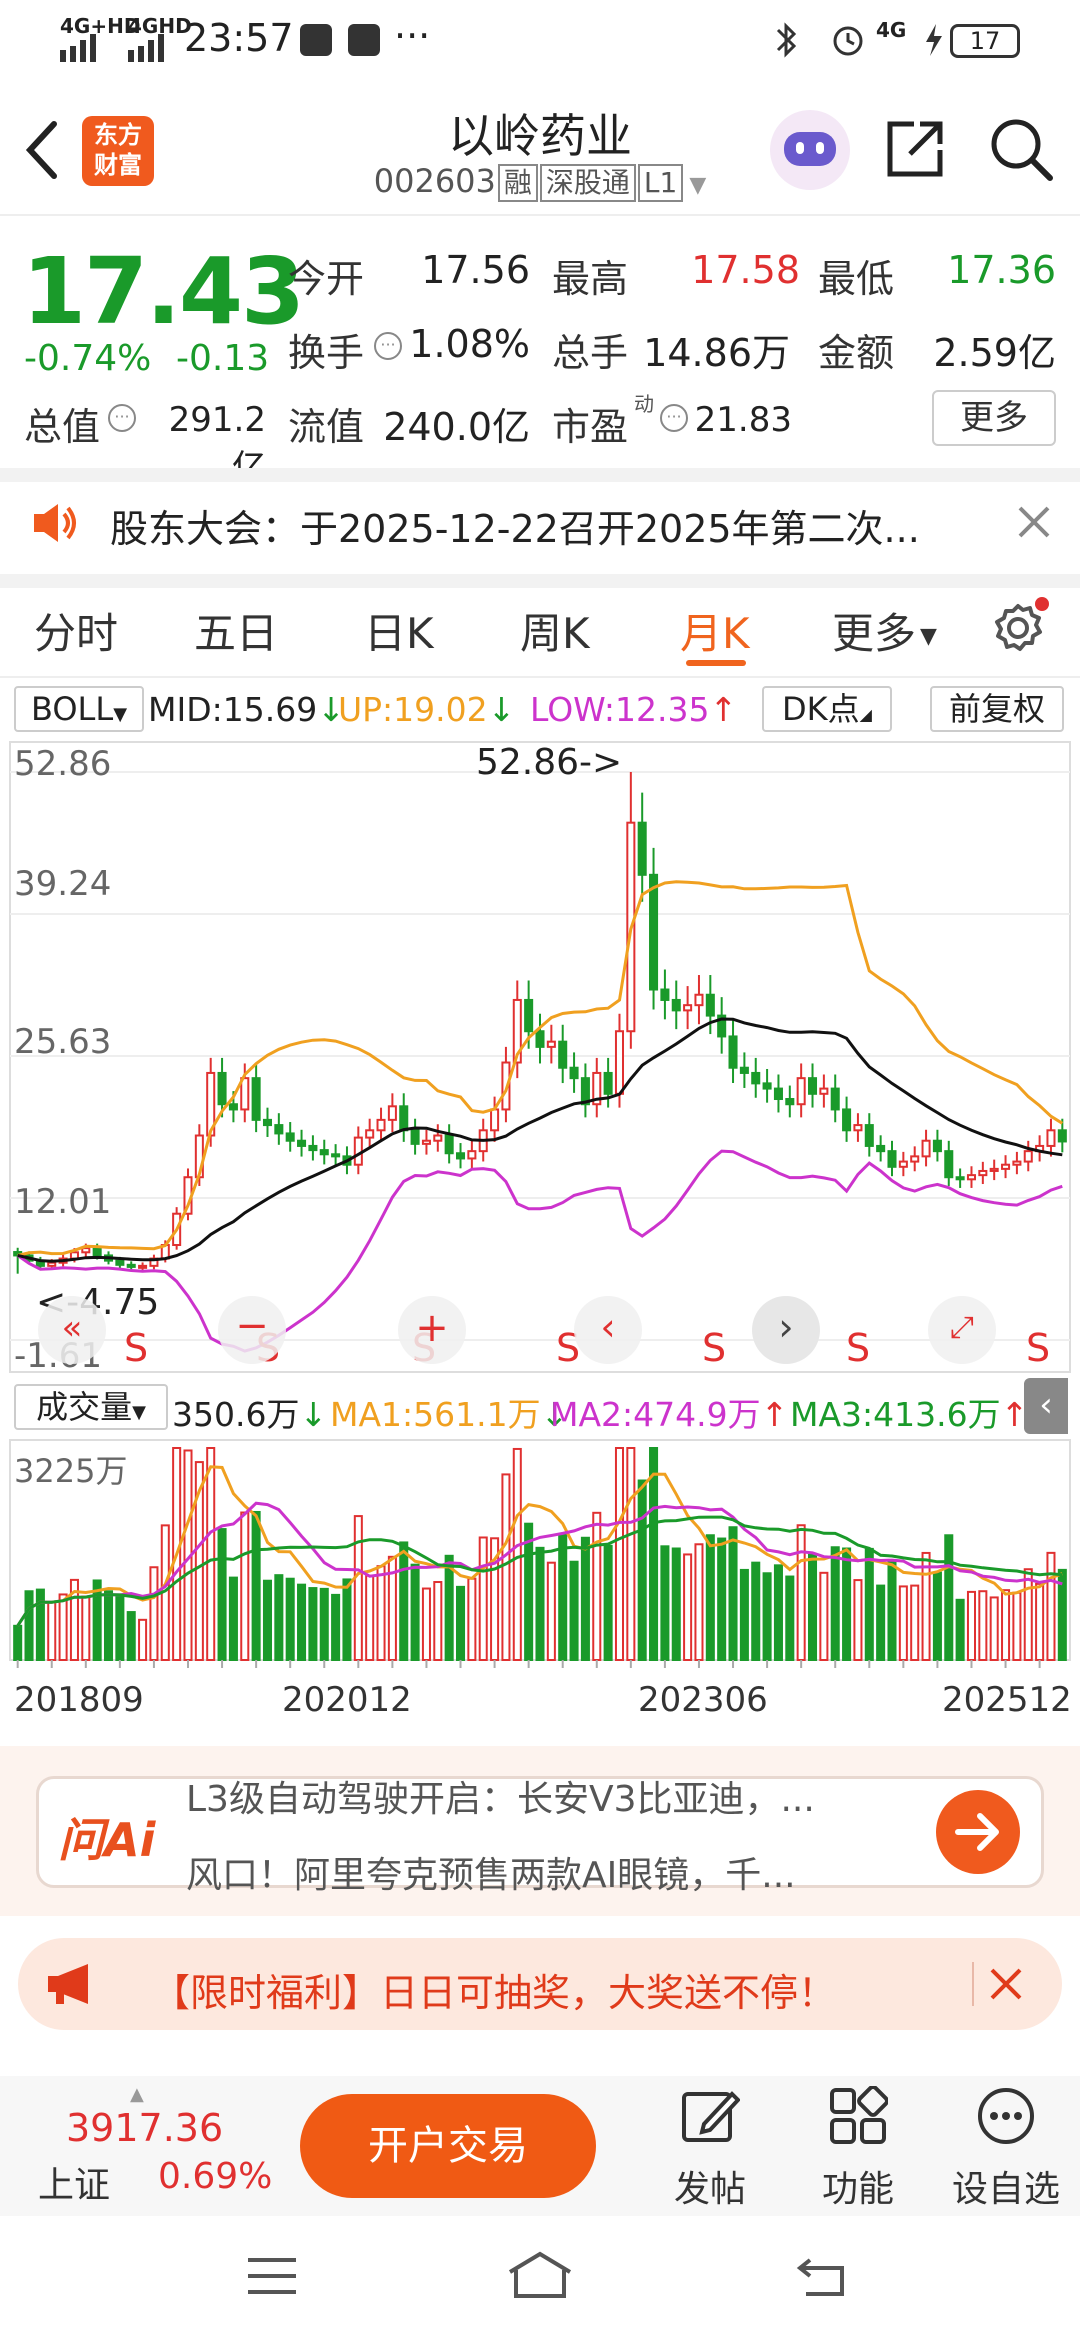 The height and width of the screenshot is (2340, 1080). I want to click on turnover-label: 换手, so click(326, 353).